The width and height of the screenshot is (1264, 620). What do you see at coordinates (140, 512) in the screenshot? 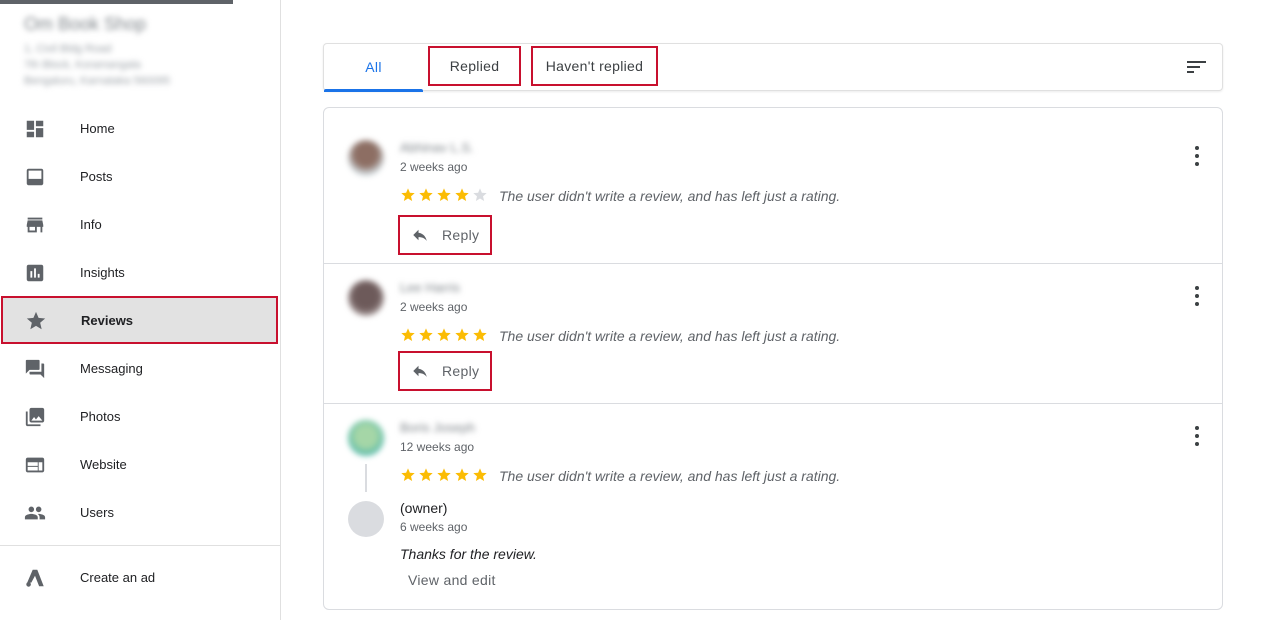
I see `sidebar-item-users: Users` at bounding box center [140, 512].